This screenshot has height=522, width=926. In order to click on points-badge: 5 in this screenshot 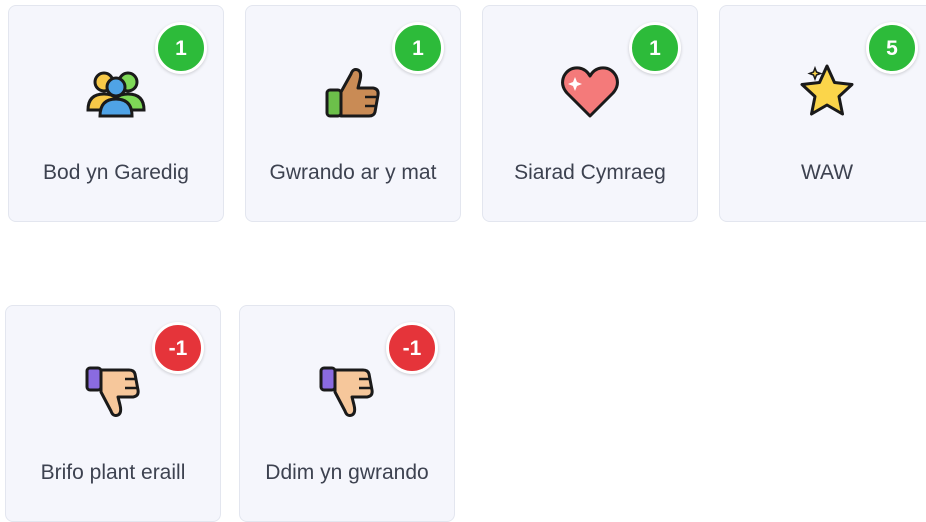, I will do `click(892, 48)`.